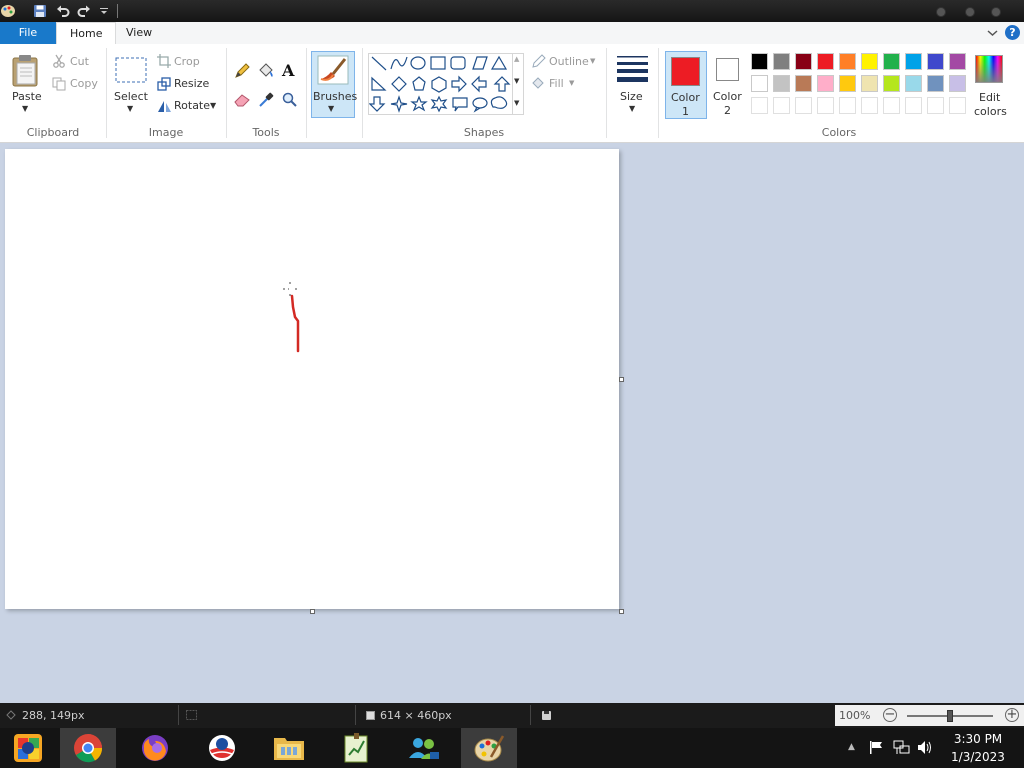  Describe the element at coordinates (901, 749) in the screenshot. I see `network-icon` at that location.